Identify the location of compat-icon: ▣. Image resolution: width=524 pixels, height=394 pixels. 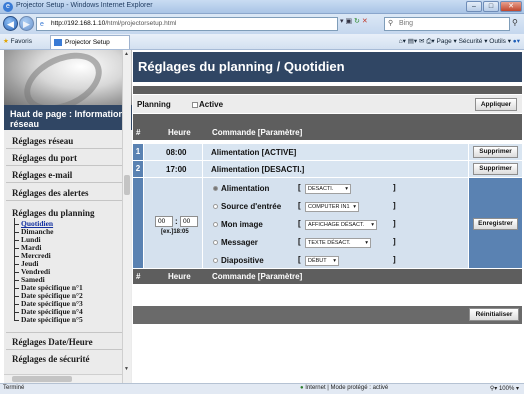
(348, 21).